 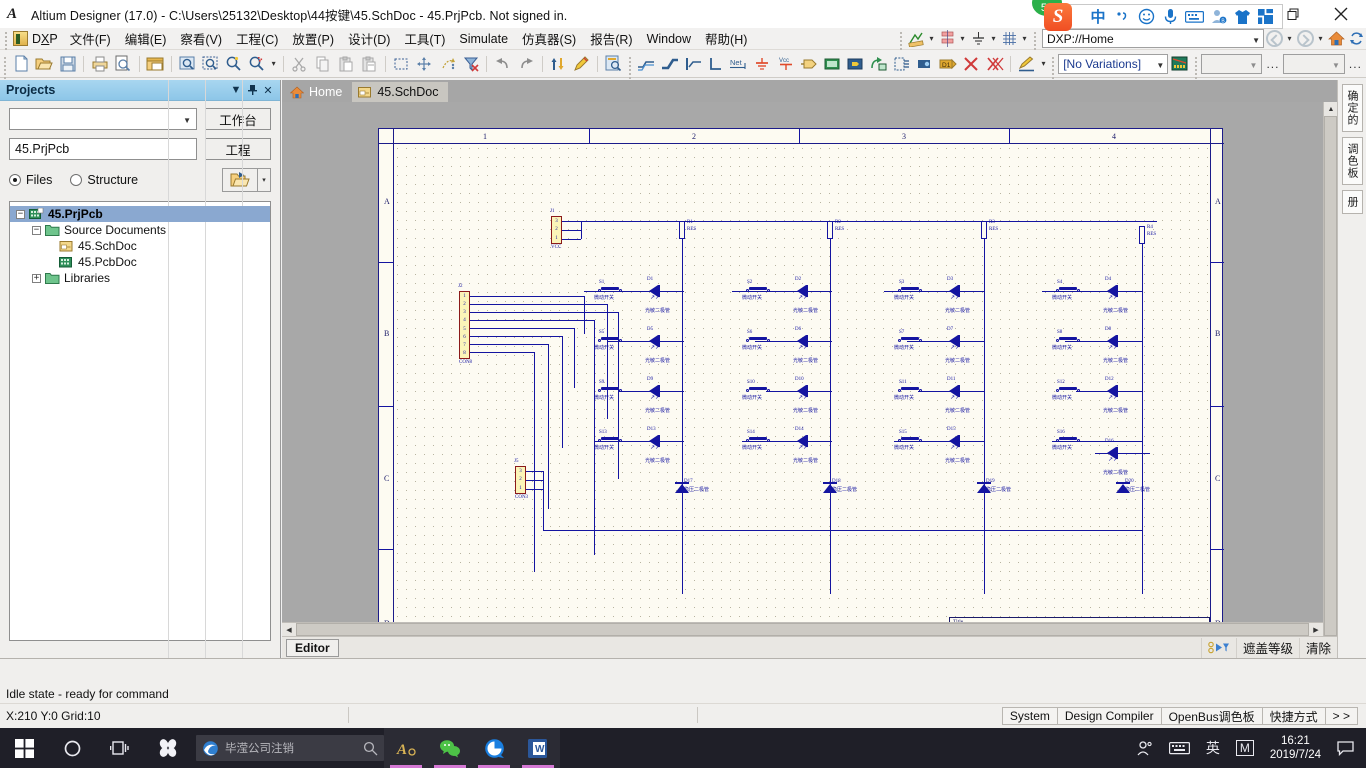 What do you see at coordinates (762, 64) in the screenshot?
I see `place-gnd-icon` at bounding box center [762, 64].